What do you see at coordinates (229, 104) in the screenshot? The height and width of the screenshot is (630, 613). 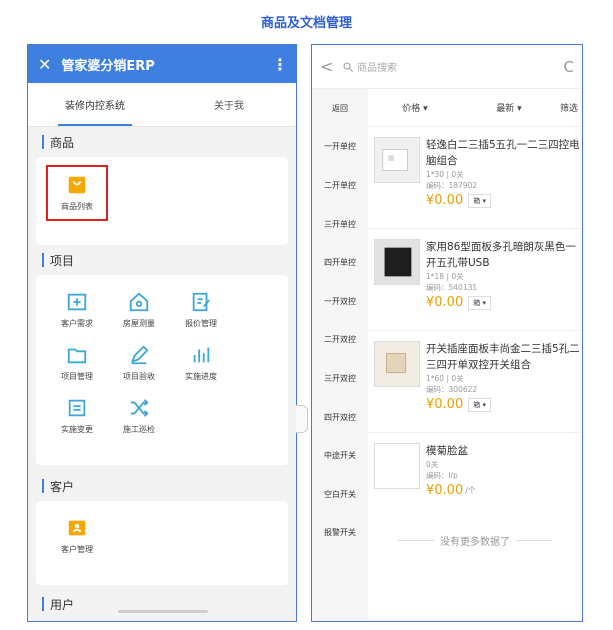 I see `tab-about-me: 关于我` at bounding box center [229, 104].